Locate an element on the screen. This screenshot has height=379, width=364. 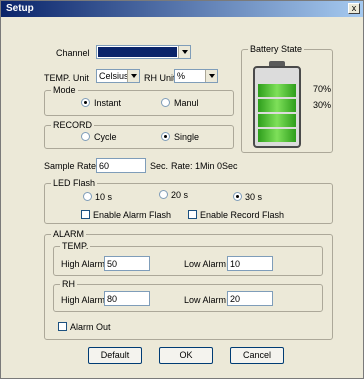
temp-unit-label: TEMP. Unit is located at coordinates (66, 78).